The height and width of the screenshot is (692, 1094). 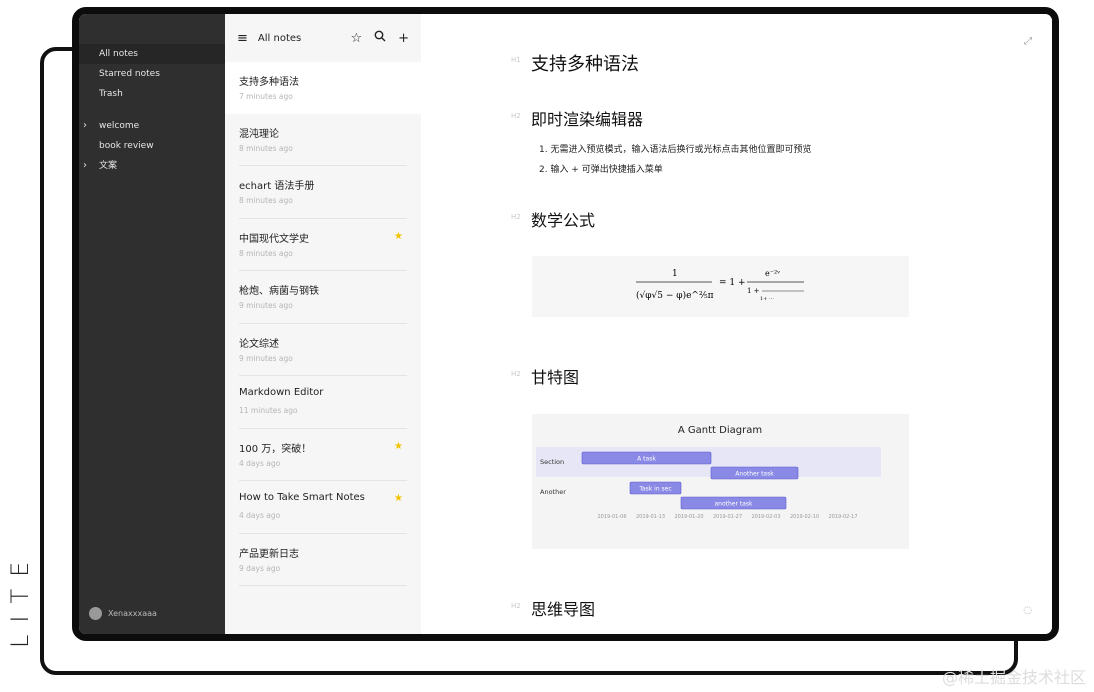 I want to click on note-list-item: 产品更新日志 9 days ago, so click(x=323, y=560).